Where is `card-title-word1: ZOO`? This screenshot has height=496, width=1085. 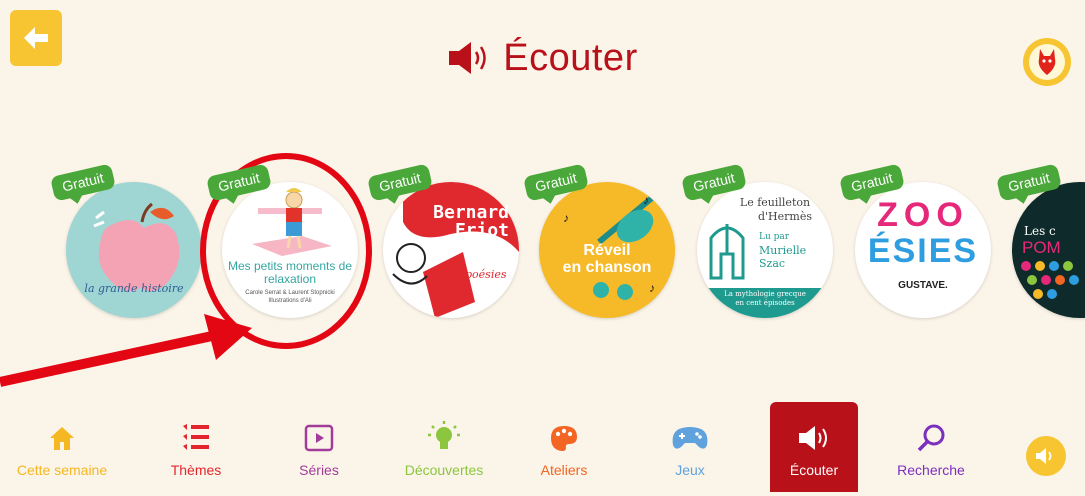 card-title-word1: ZOO is located at coordinates (923, 215).